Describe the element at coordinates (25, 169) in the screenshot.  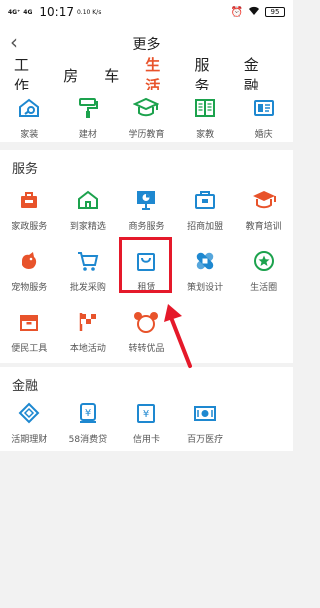
I see `section-title-services: 服务` at that location.